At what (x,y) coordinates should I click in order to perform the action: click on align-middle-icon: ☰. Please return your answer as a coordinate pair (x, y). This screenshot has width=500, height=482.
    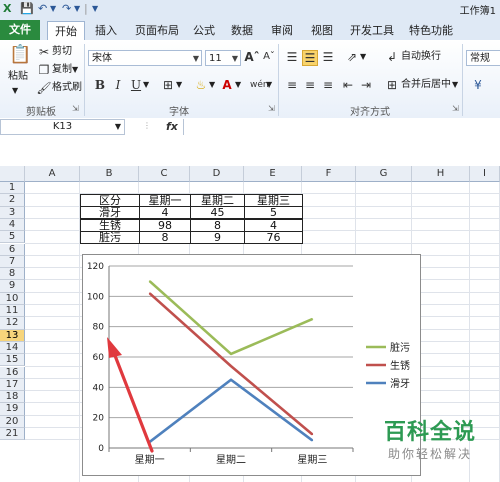
    Looking at the image, I should click on (310, 58).